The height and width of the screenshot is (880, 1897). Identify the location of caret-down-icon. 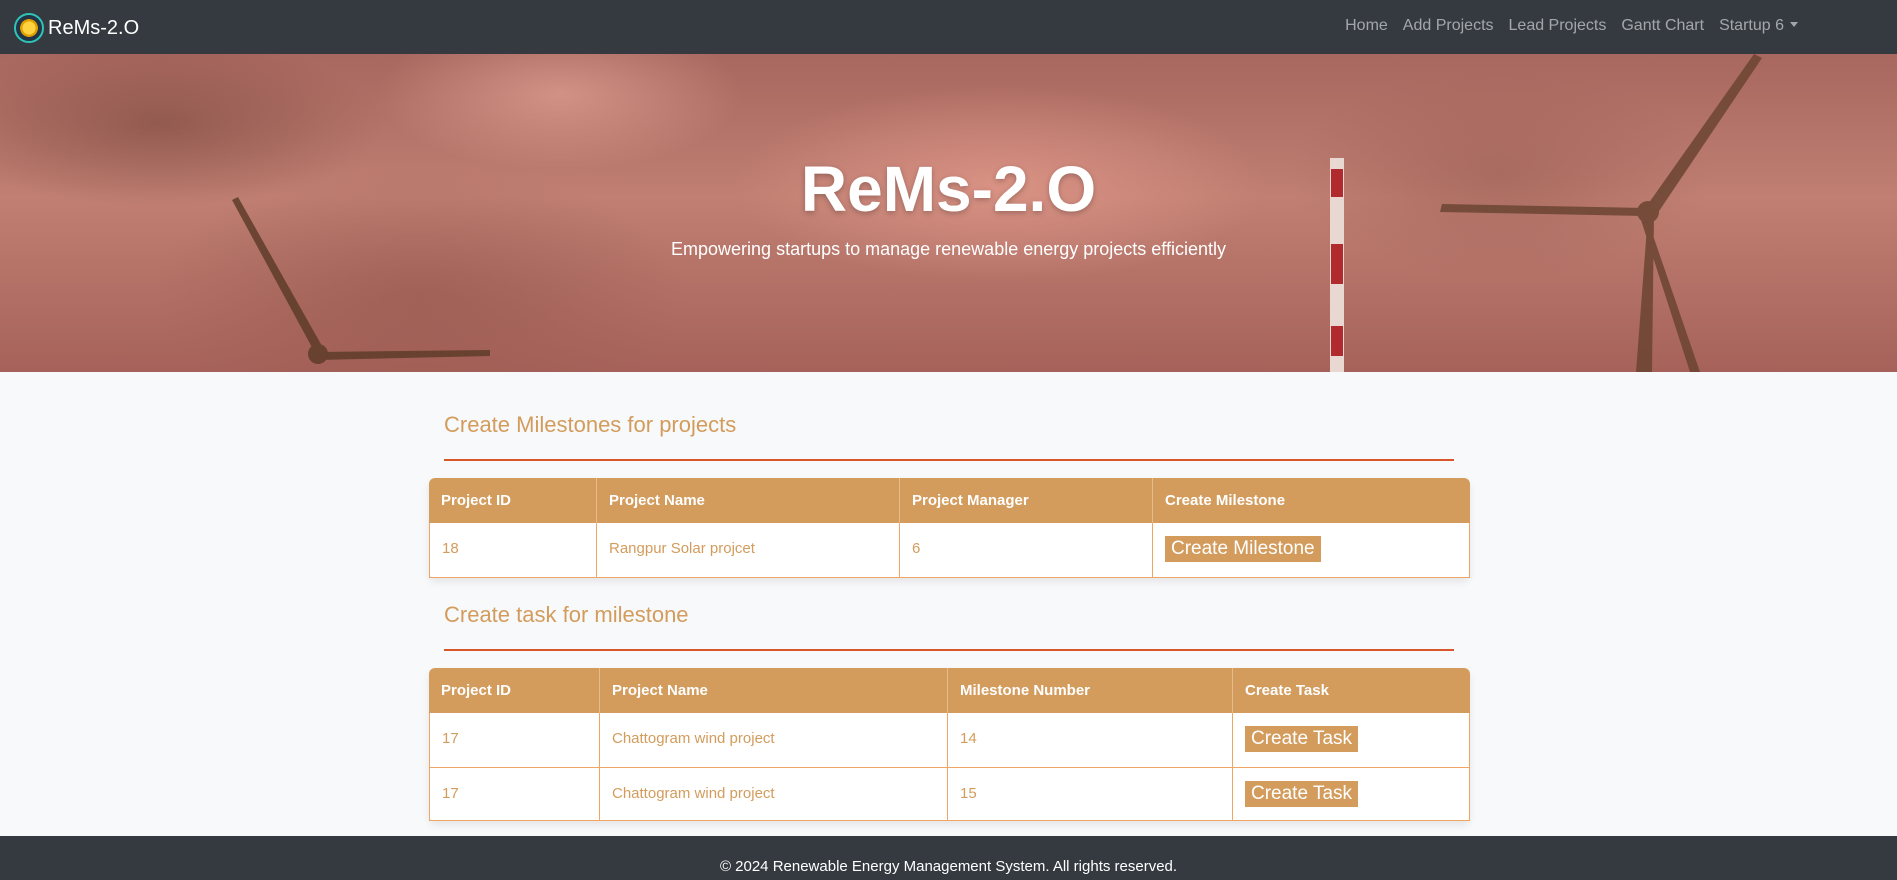
(1794, 24).